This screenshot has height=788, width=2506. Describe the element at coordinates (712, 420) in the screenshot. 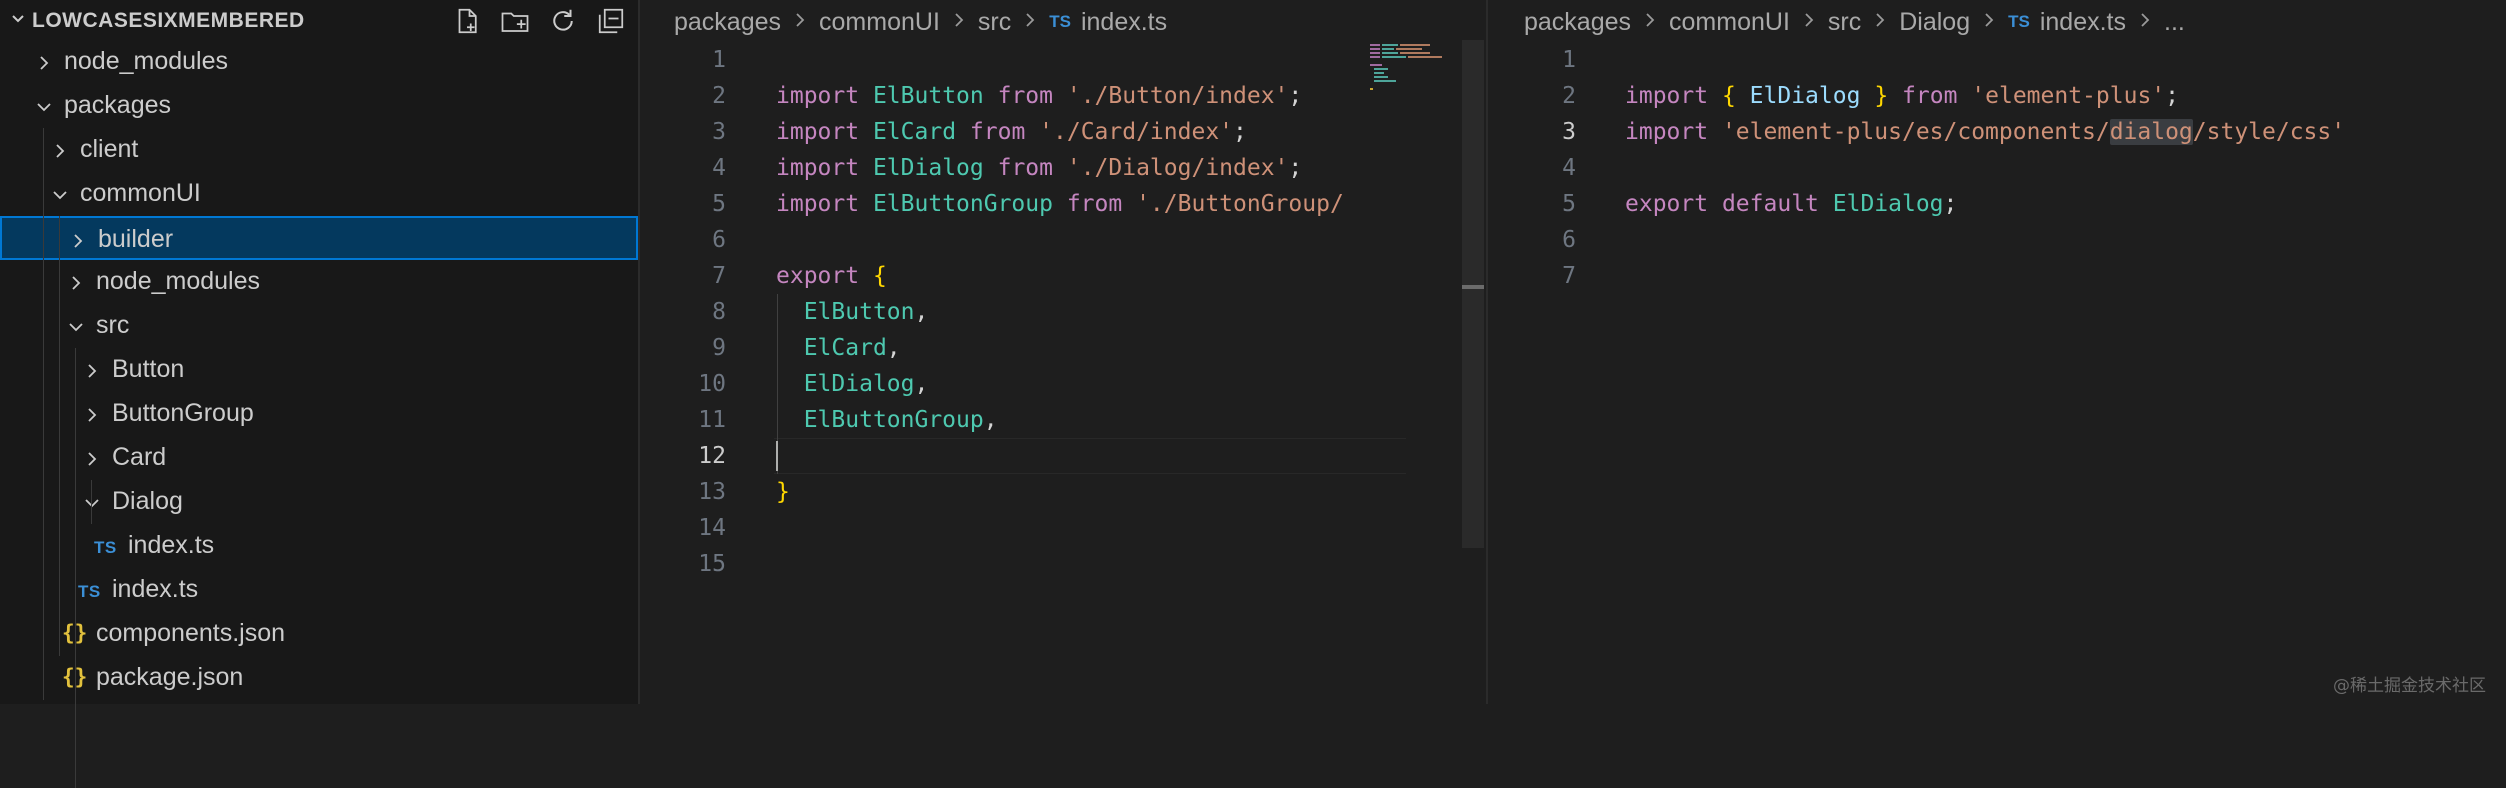

I see `line-number: 11` at that location.